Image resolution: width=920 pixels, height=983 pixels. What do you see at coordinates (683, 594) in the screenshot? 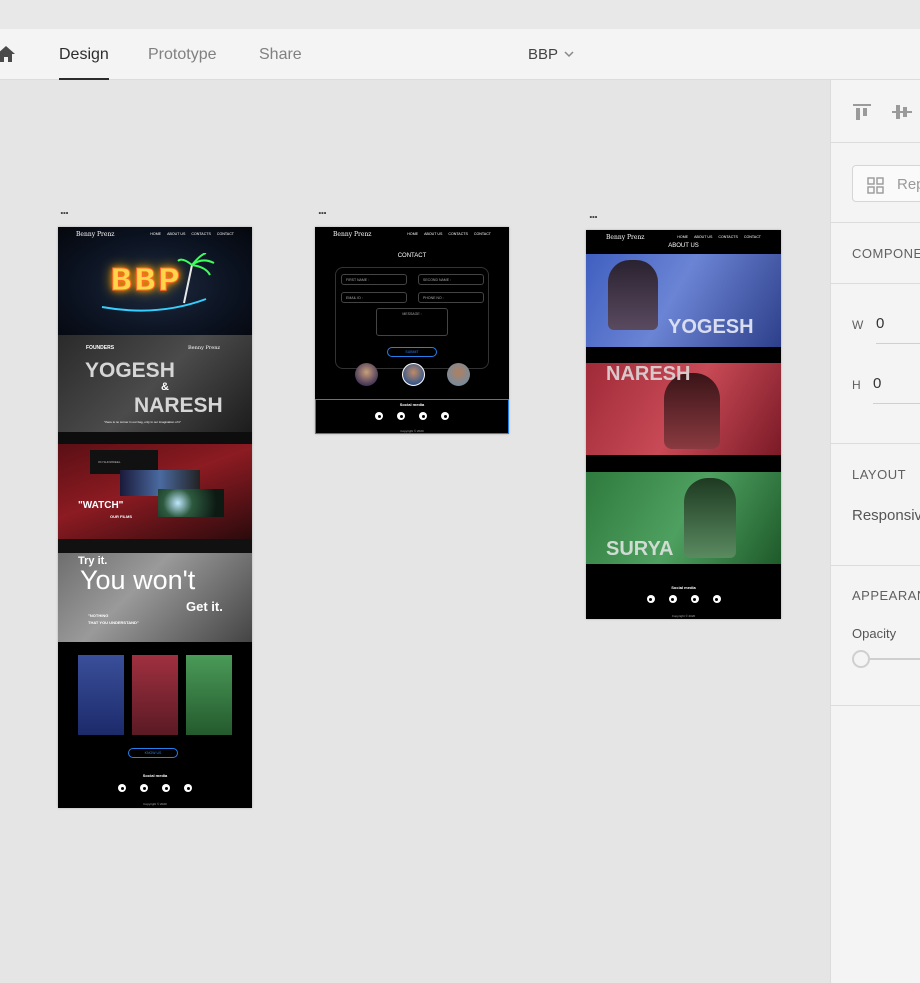
I see `about-social: Social media` at bounding box center [683, 594].